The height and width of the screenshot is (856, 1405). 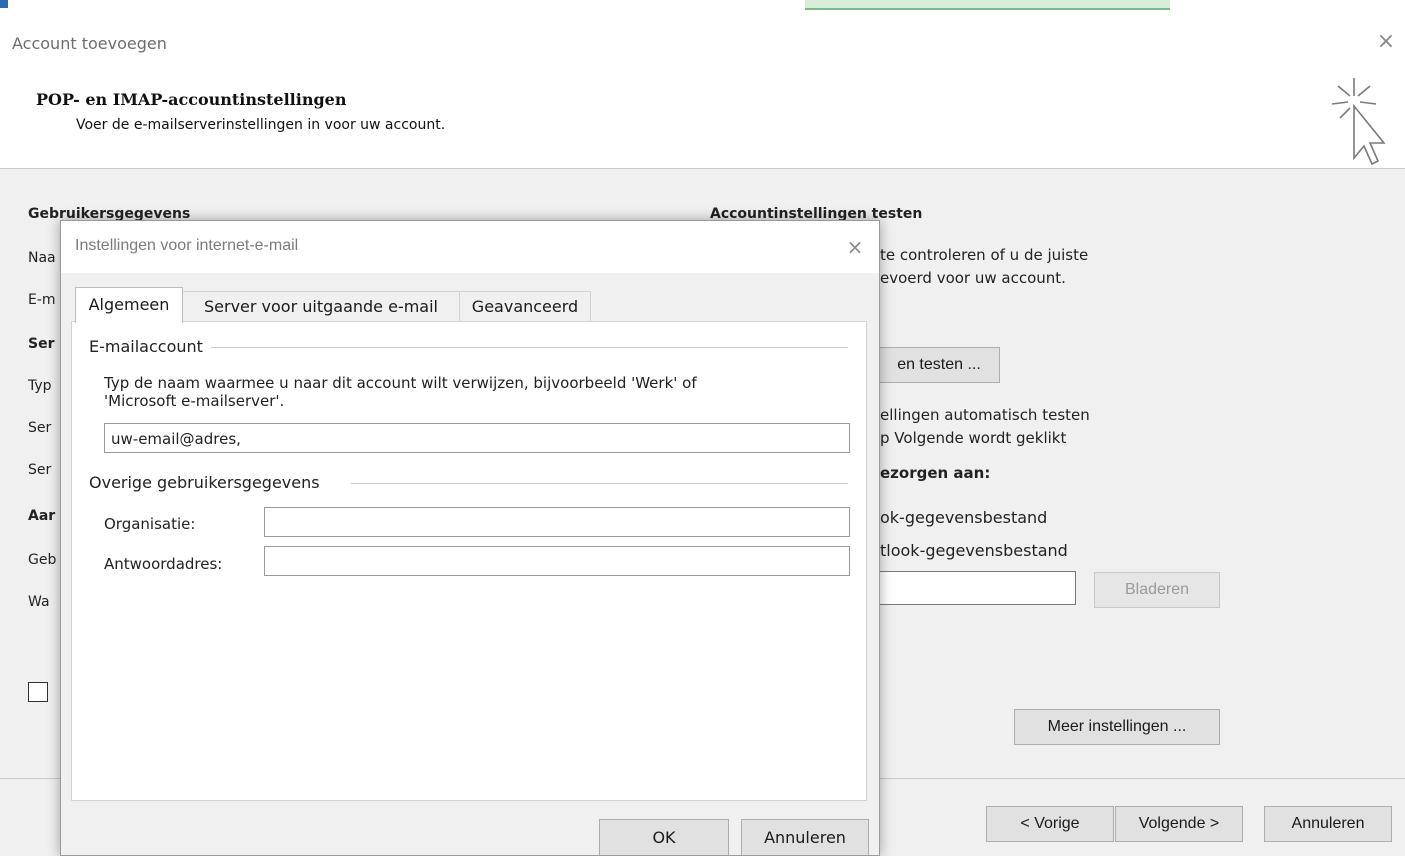 What do you see at coordinates (187, 245) in the screenshot?
I see `inner-dialog-title: Instellingen voor internet-e-mail` at bounding box center [187, 245].